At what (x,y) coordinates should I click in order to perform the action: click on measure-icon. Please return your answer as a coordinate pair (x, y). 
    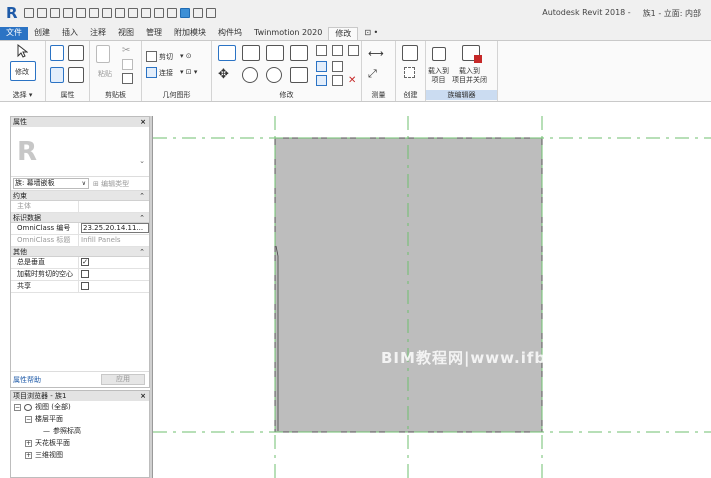
    Looking at the image, I should click on (107, 13).